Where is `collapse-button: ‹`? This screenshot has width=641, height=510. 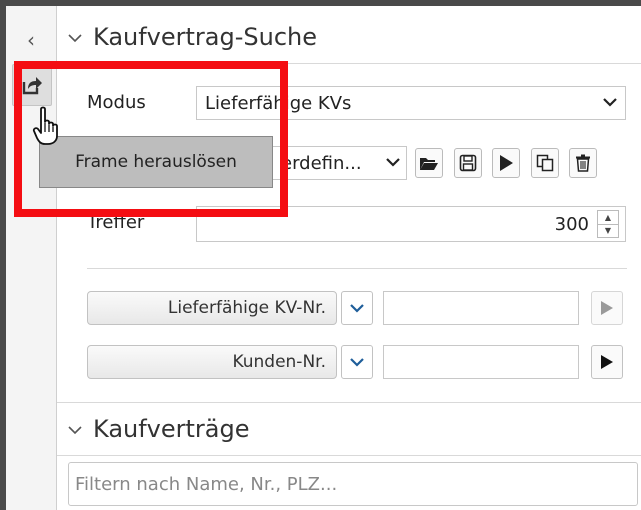 collapse-button: ‹ is located at coordinates (31, 40).